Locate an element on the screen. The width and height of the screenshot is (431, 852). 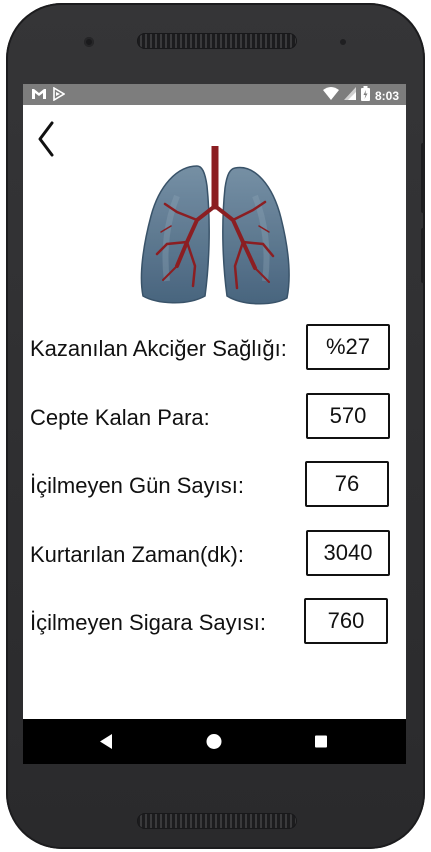
back-button is located at coordinates (47, 139).